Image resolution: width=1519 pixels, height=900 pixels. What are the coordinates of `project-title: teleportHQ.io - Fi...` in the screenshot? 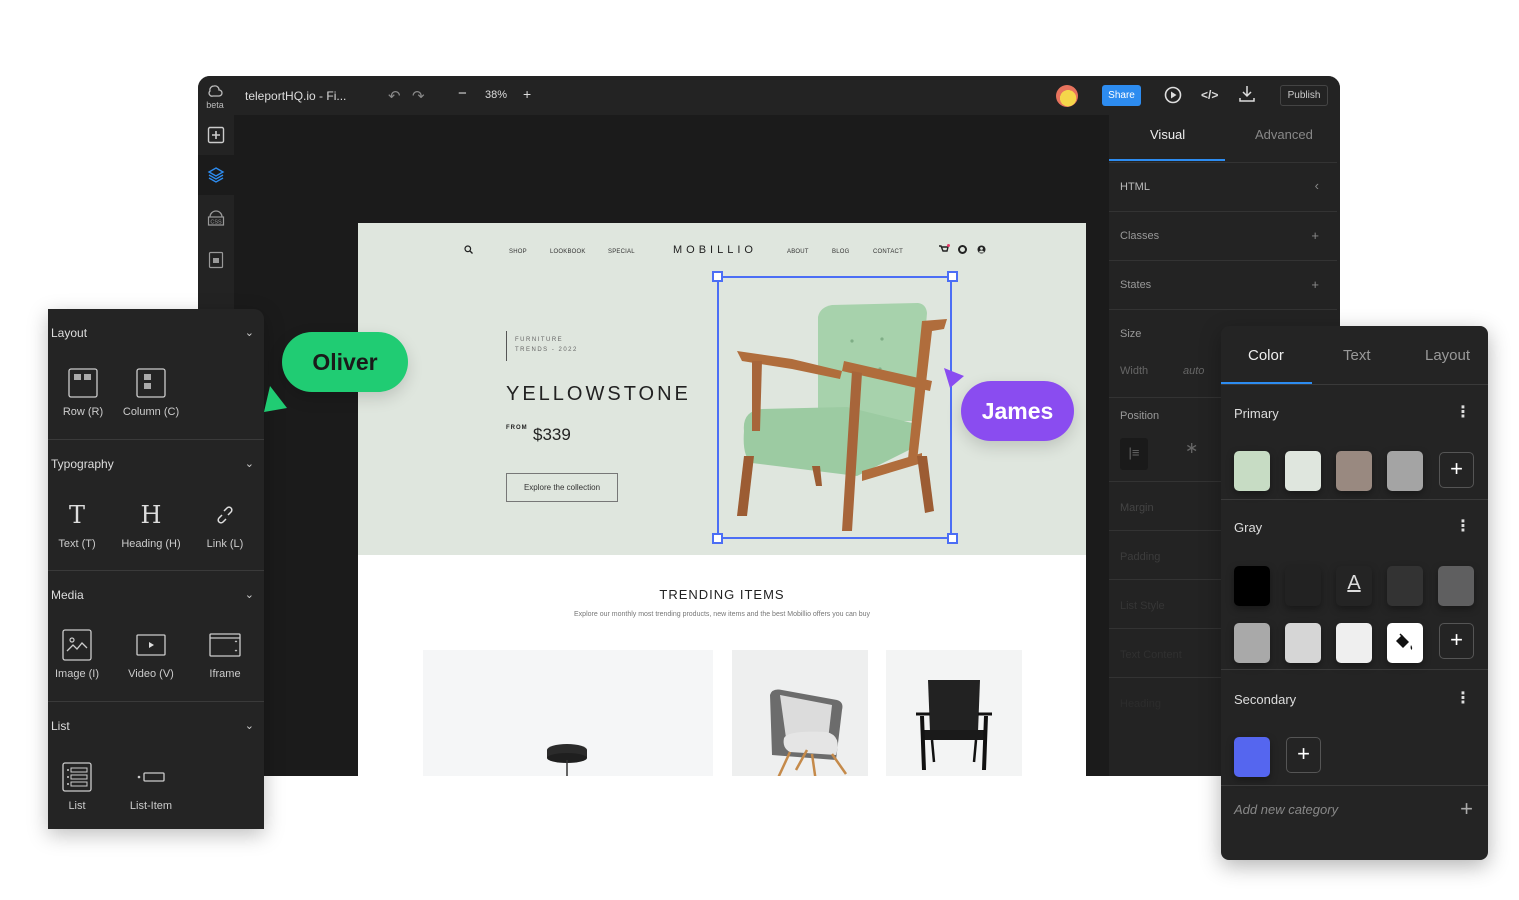 It's located at (295, 96).